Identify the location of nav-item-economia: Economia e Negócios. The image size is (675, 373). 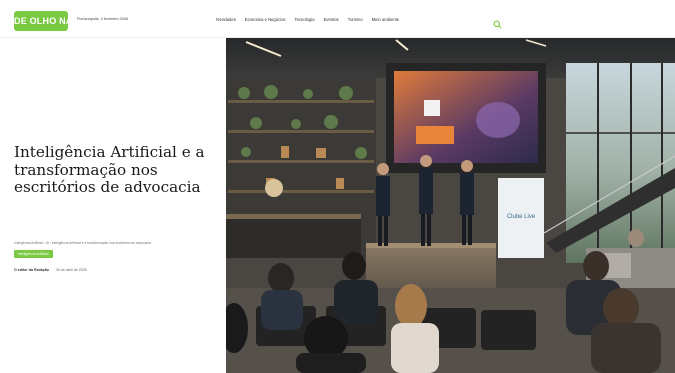
(265, 19).